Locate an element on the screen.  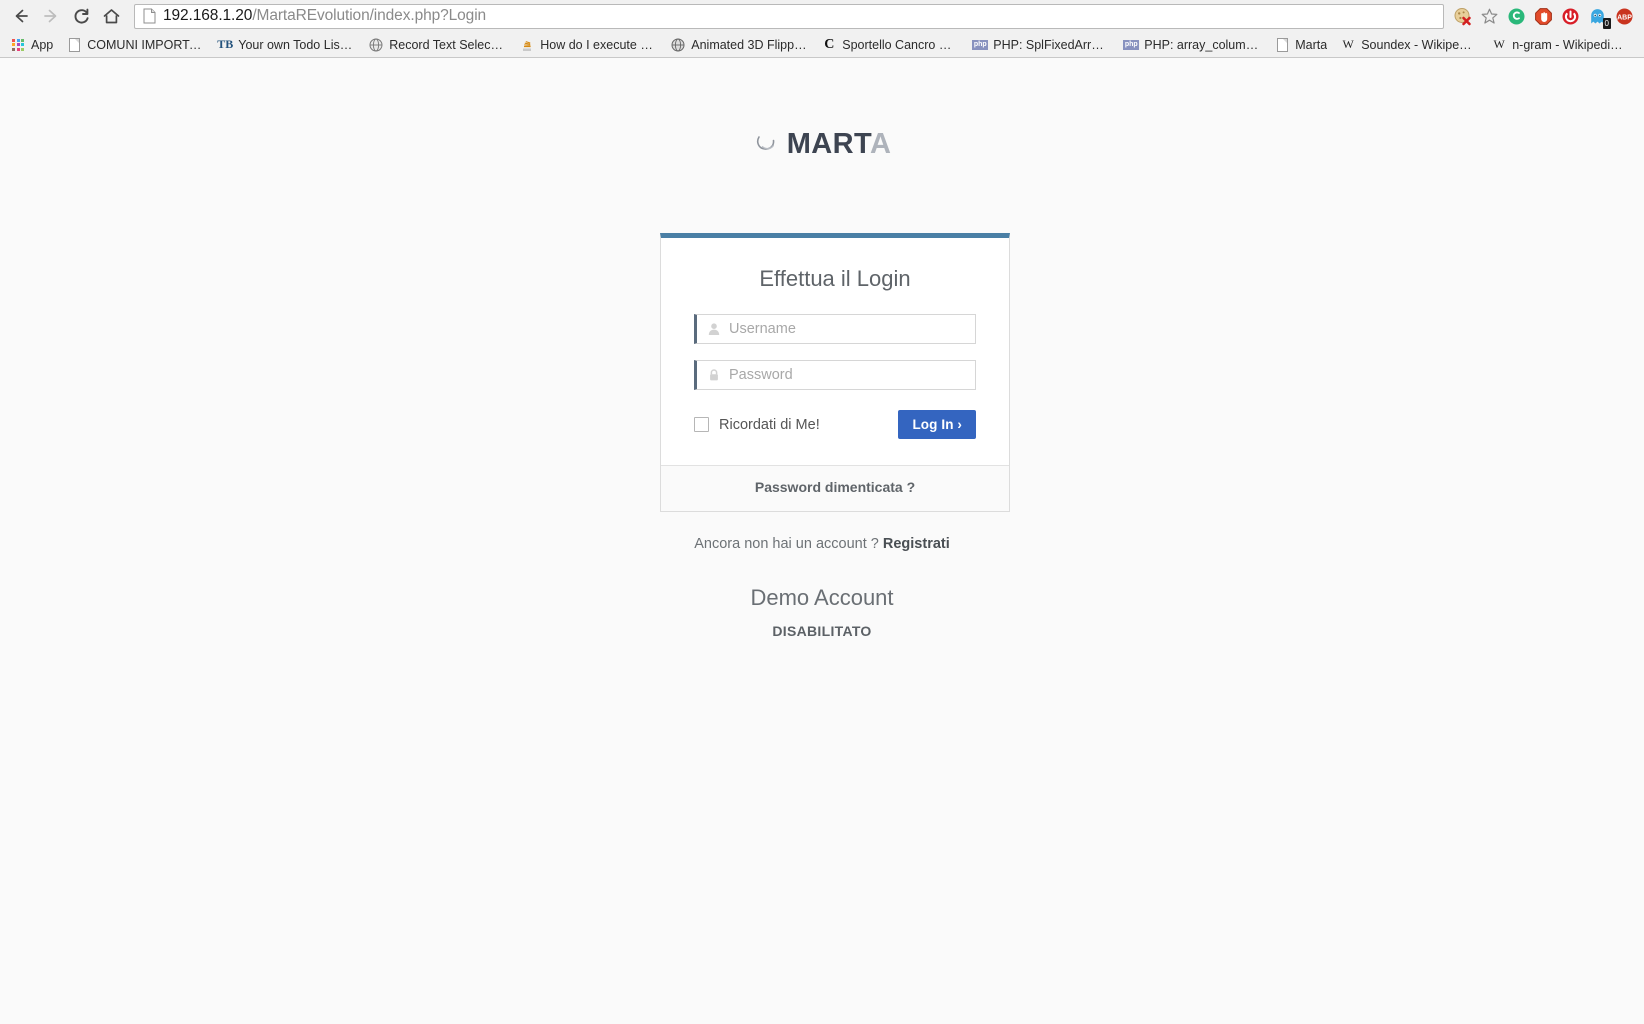
bookmark-apps: App is located at coordinates (31, 44).